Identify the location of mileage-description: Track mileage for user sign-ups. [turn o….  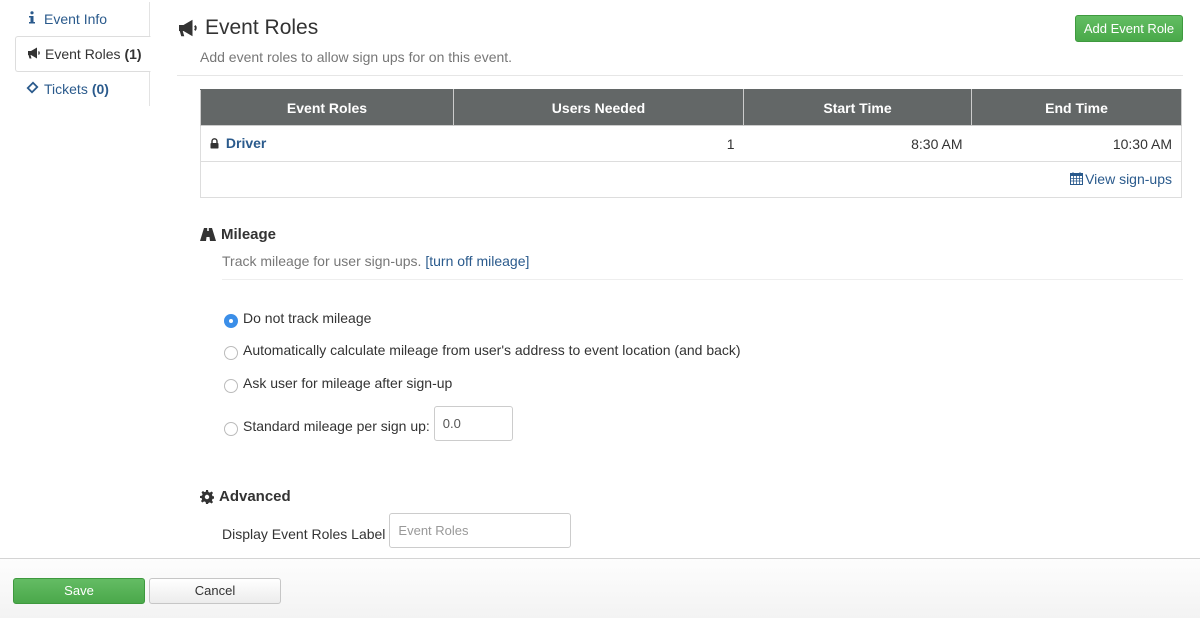
(375, 261).